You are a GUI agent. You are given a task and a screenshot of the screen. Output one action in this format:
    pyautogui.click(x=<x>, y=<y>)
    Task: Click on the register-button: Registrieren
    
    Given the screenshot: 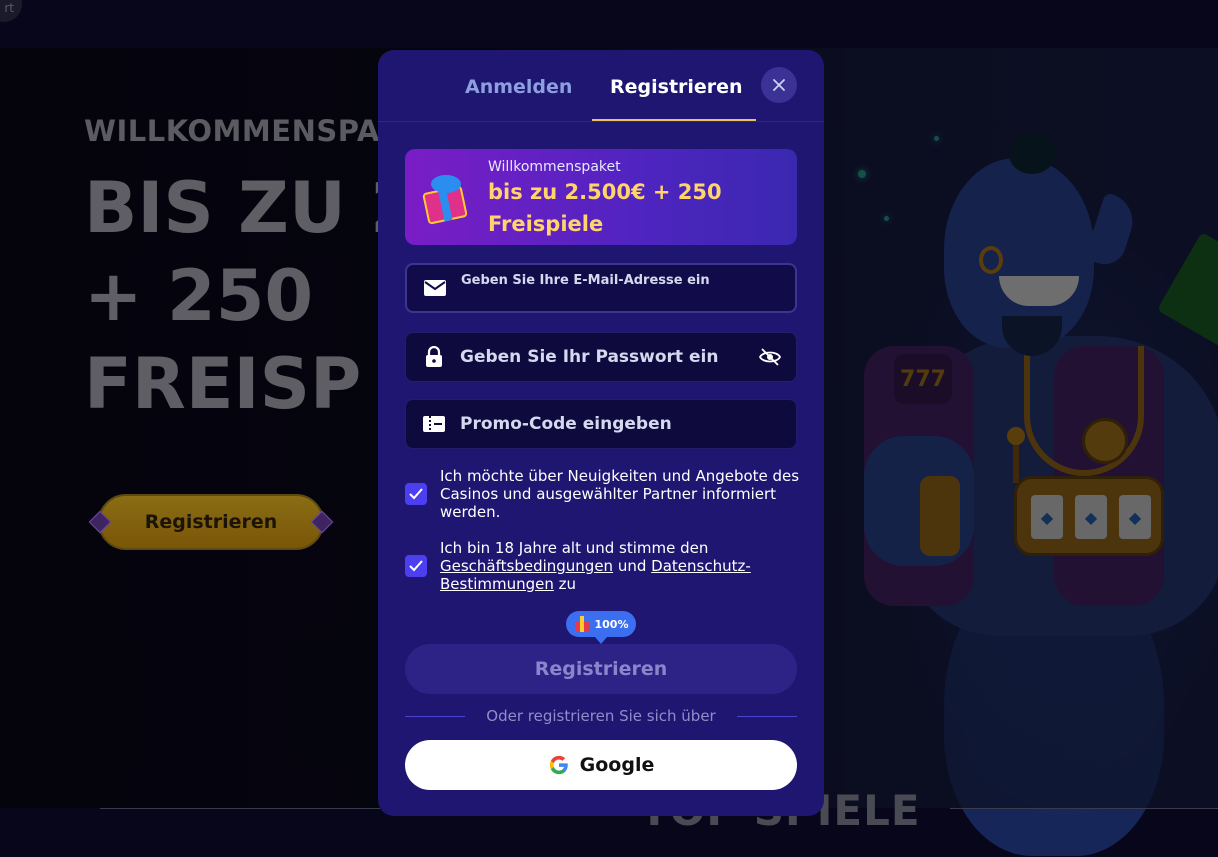 What is the action you would take?
    pyautogui.click(x=601, y=669)
    